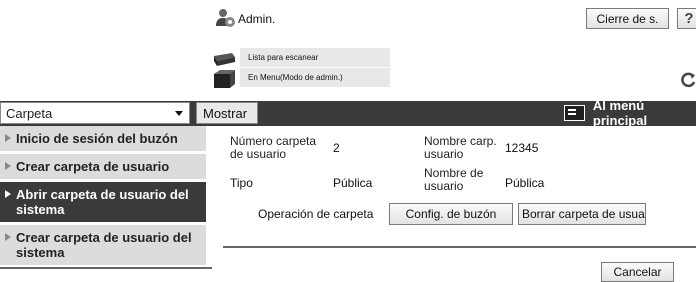 The height and width of the screenshot is (282, 696). I want to click on folder-type-value: Carpeta, so click(29, 113).